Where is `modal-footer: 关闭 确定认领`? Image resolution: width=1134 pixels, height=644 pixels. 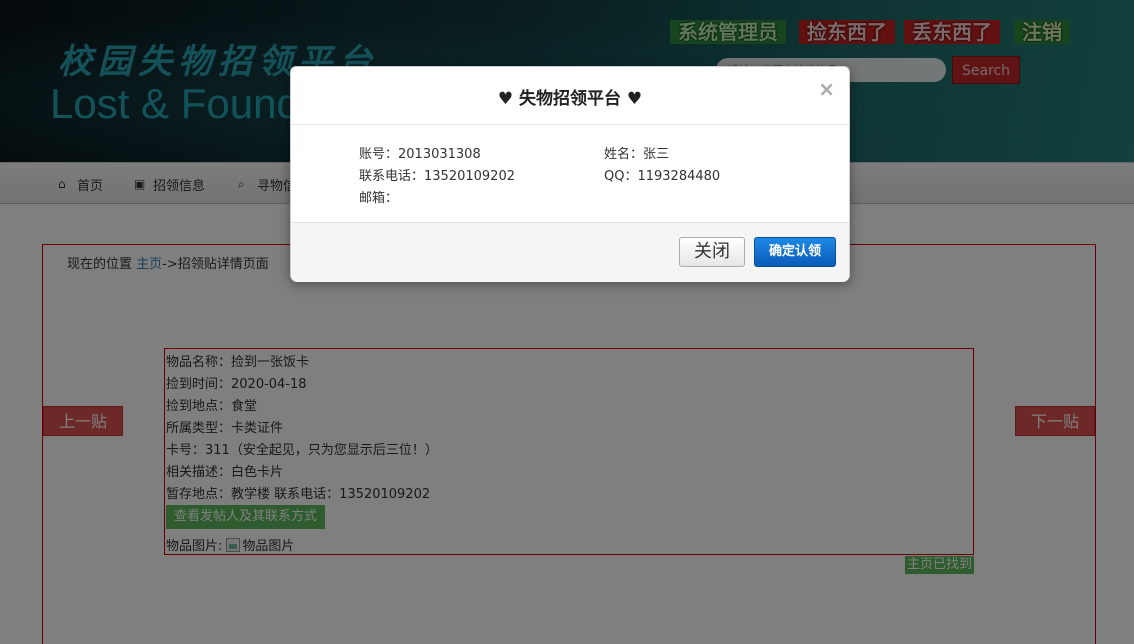
modal-footer: 关闭 确定认领 is located at coordinates (570, 252).